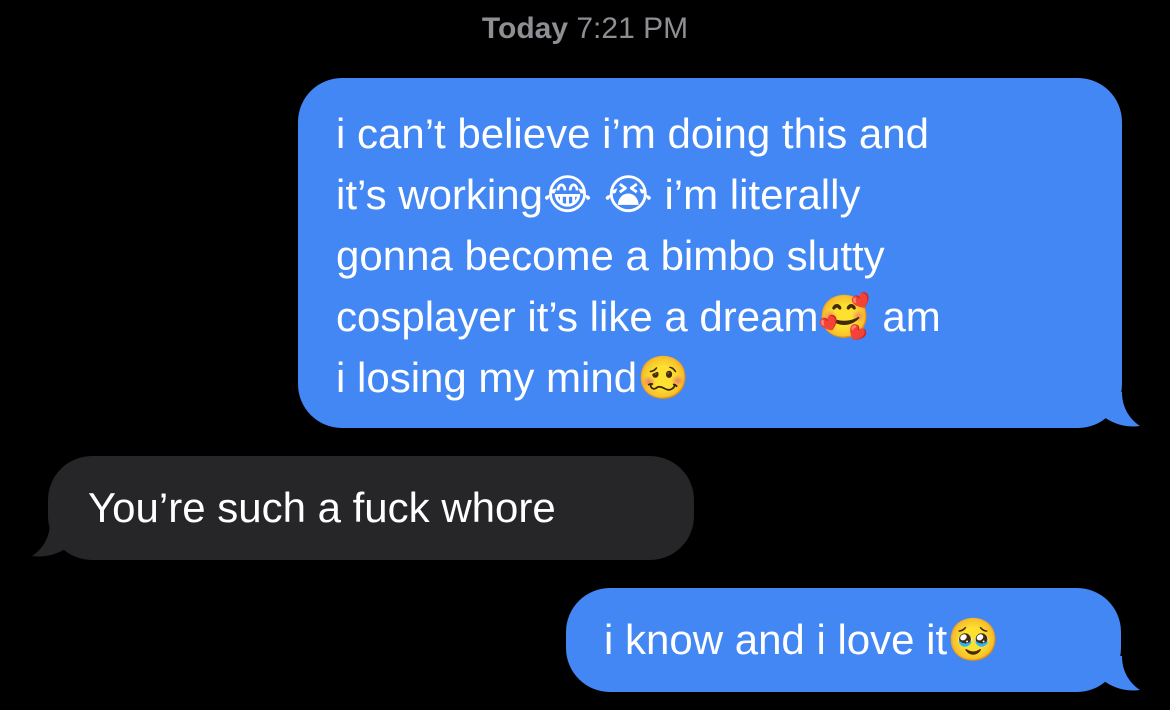 The width and height of the screenshot is (1170, 710). I want to click on message-text: You’re such a fuck whore, so click(322, 507).